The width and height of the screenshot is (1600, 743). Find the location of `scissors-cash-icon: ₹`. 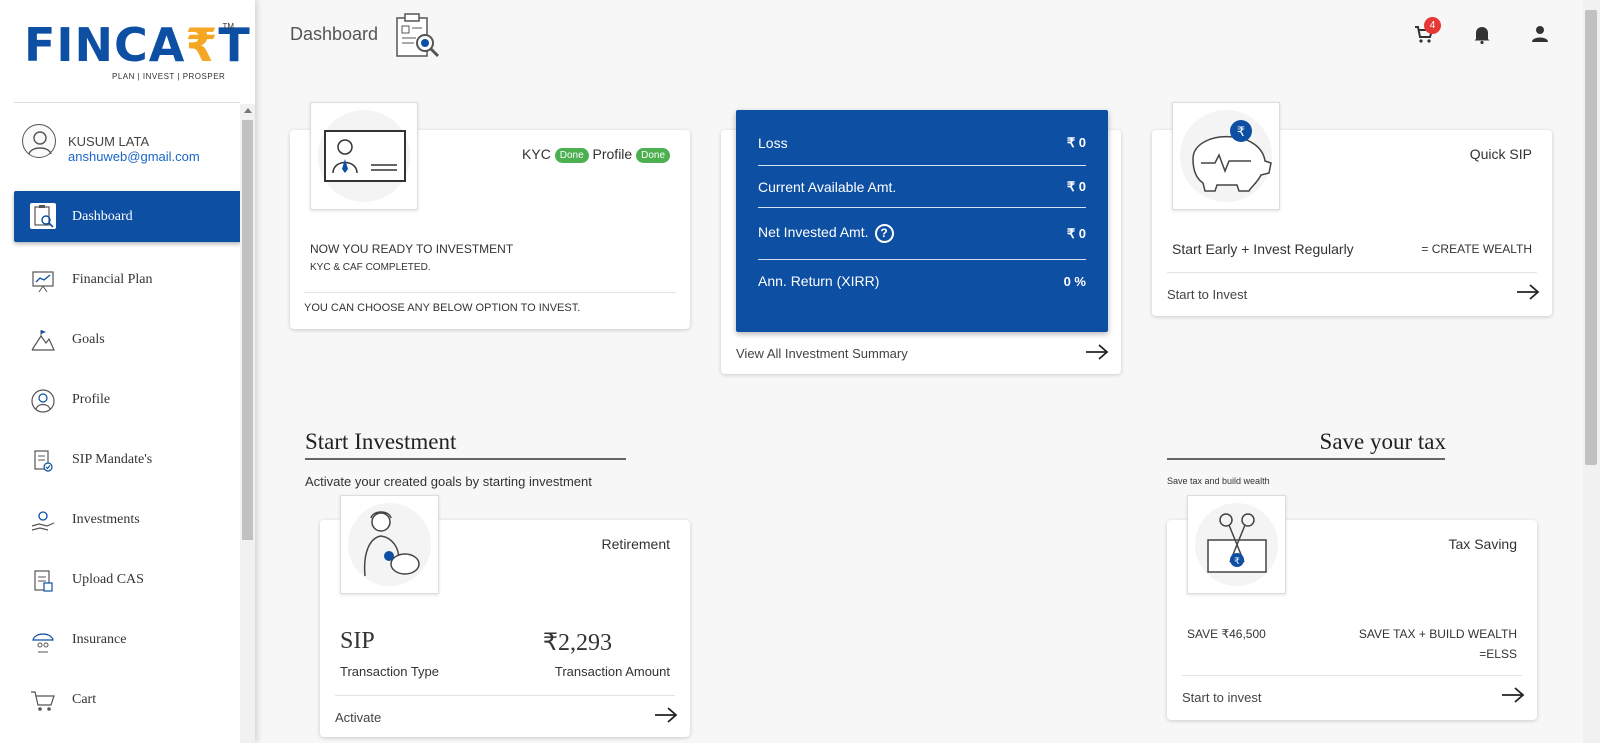

scissors-cash-icon: ₹ is located at coordinates (1237, 543).